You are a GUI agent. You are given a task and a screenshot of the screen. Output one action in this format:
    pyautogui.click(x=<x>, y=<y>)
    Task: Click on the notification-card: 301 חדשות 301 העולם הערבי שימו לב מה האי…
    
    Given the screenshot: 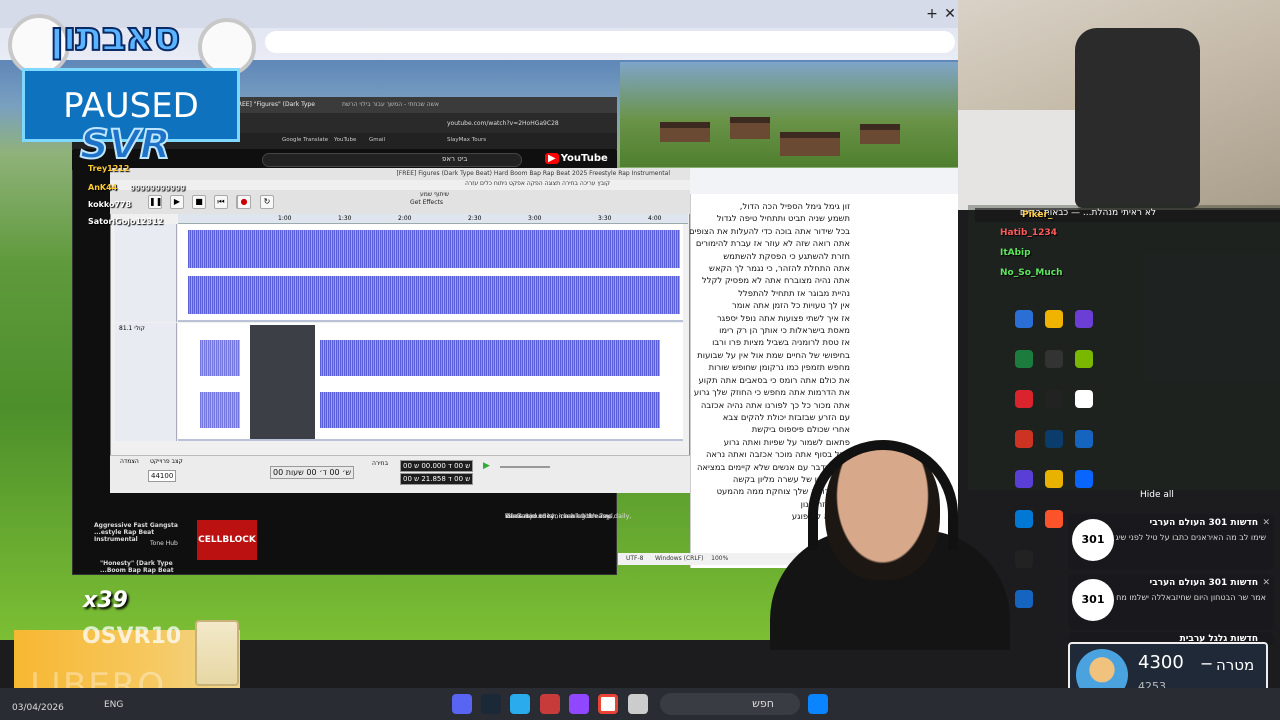 What is the action you would take?
    pyautogui.click(x=1171, y=542)
    